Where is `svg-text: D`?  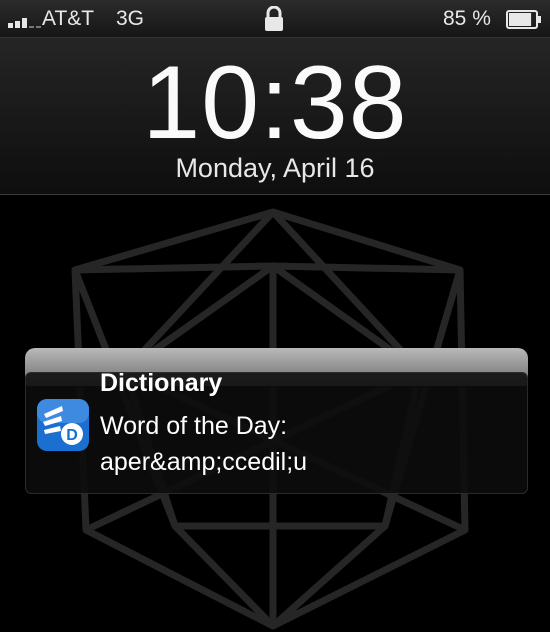
svg-text: D is located at coordinates (72, 435).